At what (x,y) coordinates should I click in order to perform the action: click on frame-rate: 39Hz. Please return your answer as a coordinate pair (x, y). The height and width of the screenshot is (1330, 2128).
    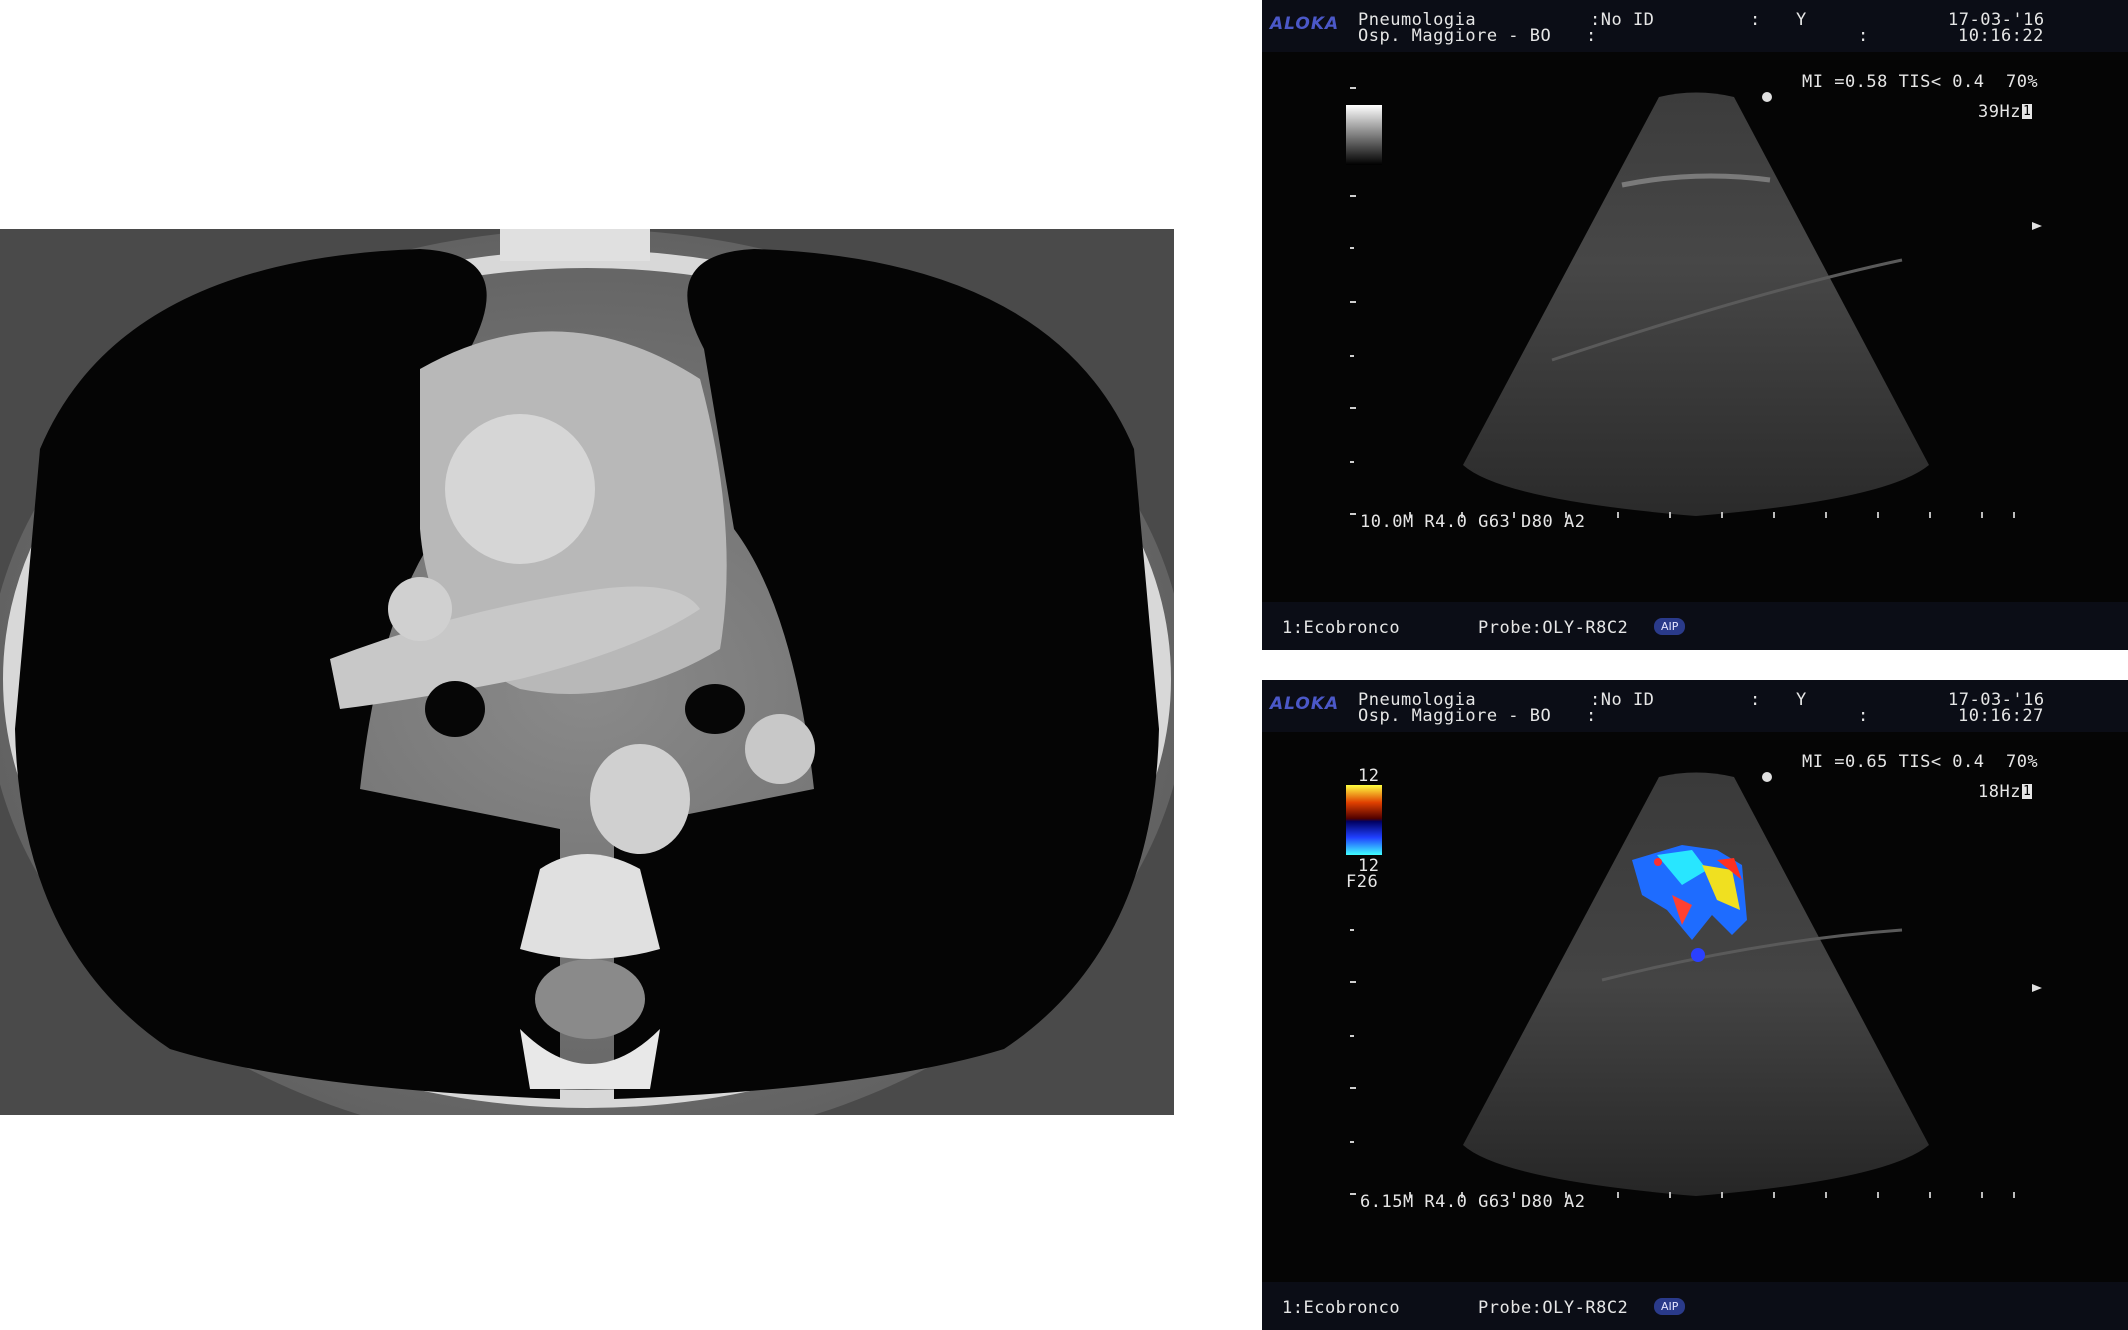
    Looking at the image, I should click on (1999, 112).